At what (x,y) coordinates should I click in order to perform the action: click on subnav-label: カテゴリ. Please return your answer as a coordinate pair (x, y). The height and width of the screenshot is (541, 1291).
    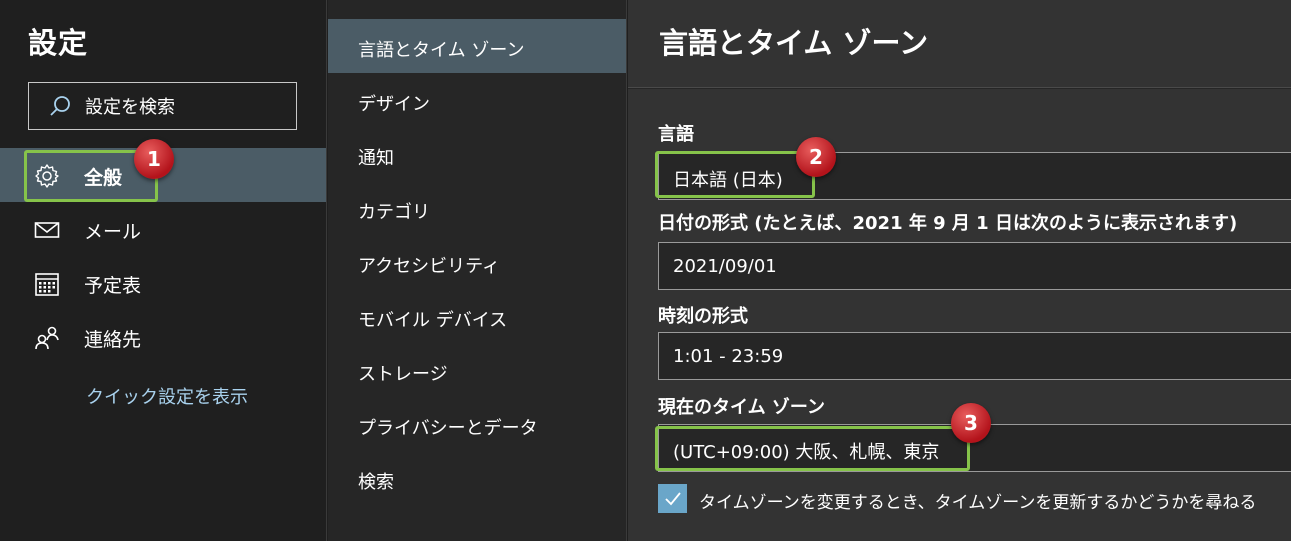
    Looking at the image, I should click on (394, 212).